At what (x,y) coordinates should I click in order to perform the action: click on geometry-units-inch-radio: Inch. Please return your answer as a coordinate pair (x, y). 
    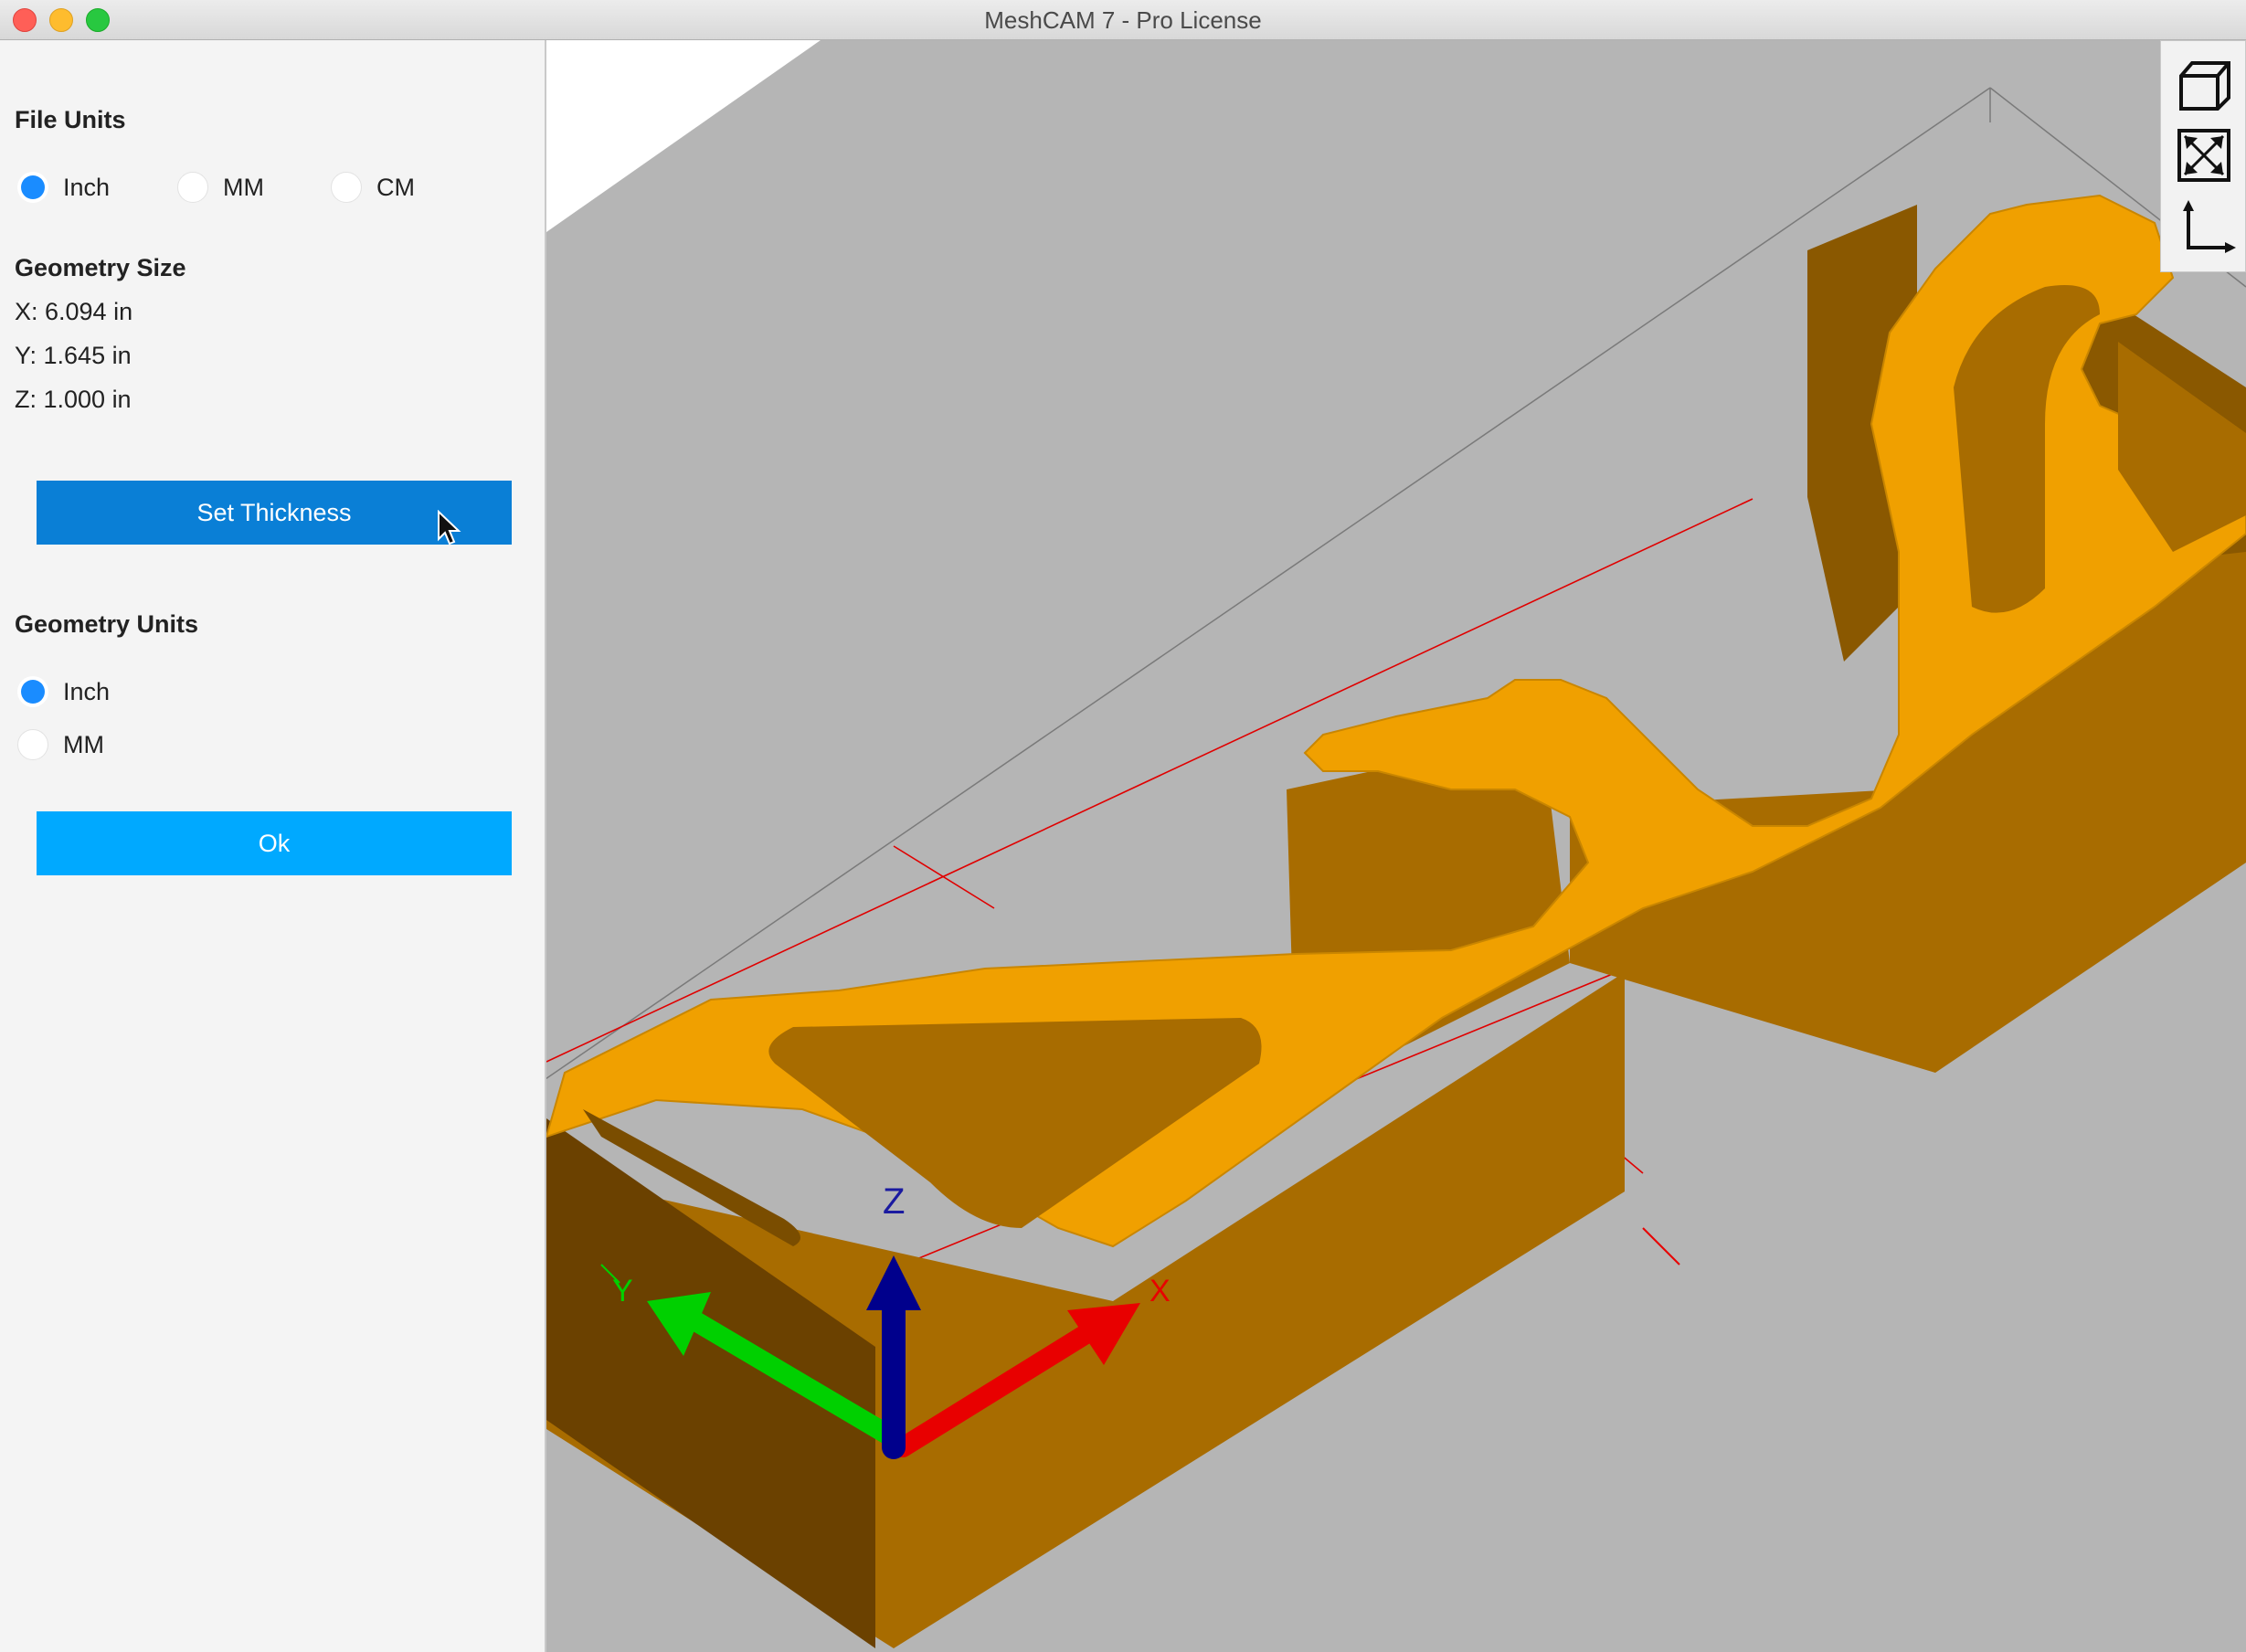
    Looking at the image, I should click on (63, 692).